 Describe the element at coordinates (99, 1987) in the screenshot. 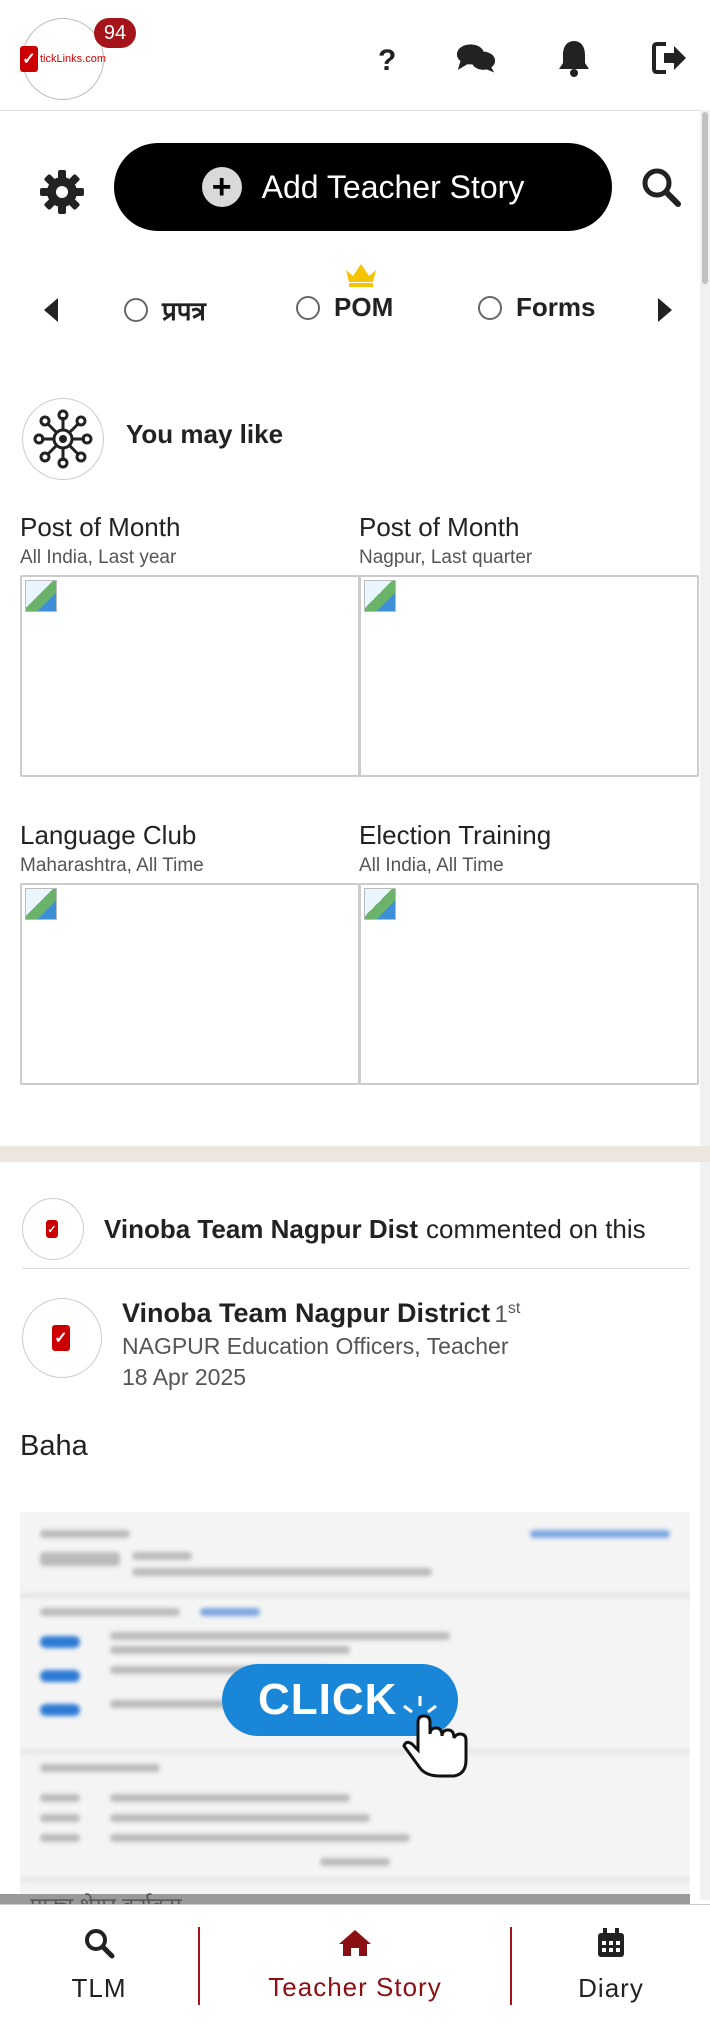

I see `tab-label: TLM` at that location.